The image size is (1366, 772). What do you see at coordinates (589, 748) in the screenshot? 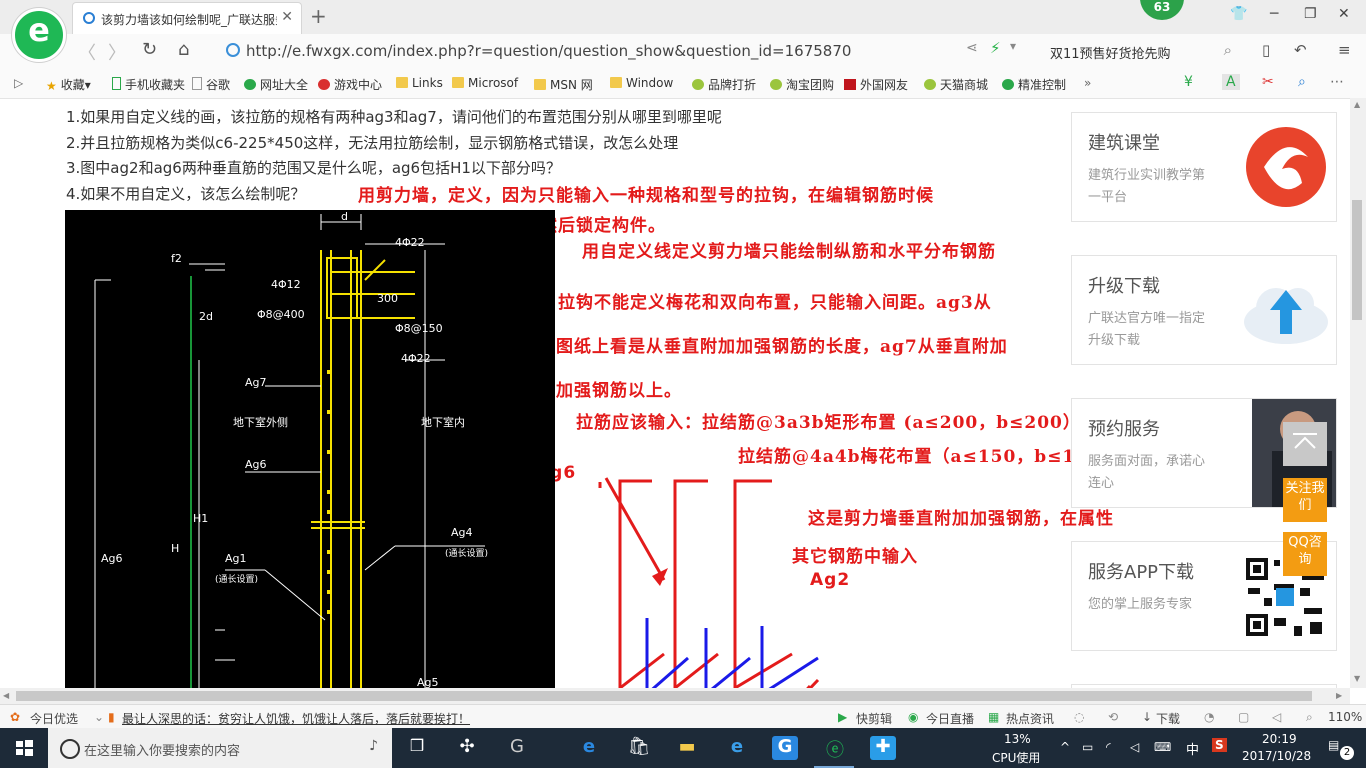
I see `edge-icon: e` at bounding box center [589, 748].